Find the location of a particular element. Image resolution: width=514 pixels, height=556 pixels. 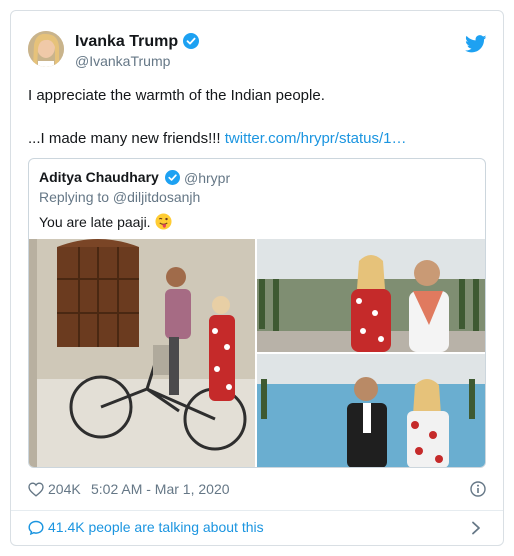

winking-tongue-emoji is located at coordinates (163, 221).